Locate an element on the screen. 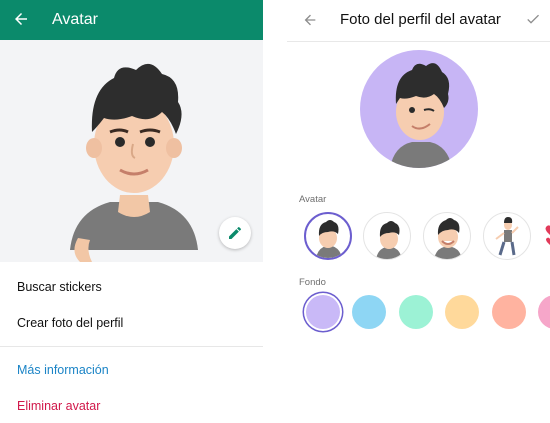 The height and width of the screenshot is (423, 550). background-swatch-mint is located at coordinates (416, 312).